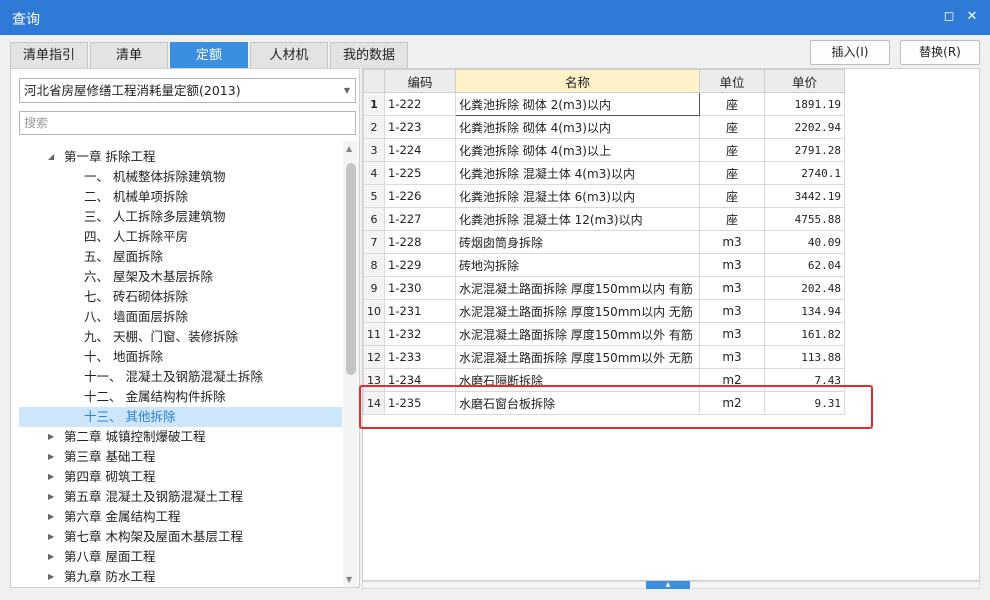  What do you see at coordinates (850, 52) in the screenshot?
I see `insert-button: 插入(I)` at bounding box center [850, 52].